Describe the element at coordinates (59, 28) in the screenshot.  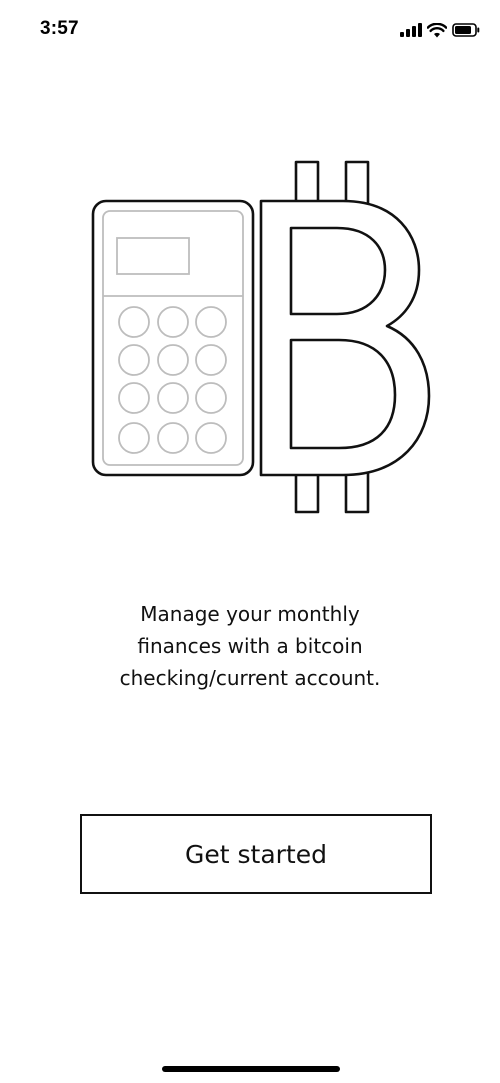
I see `status-time: 3:57` at that location.